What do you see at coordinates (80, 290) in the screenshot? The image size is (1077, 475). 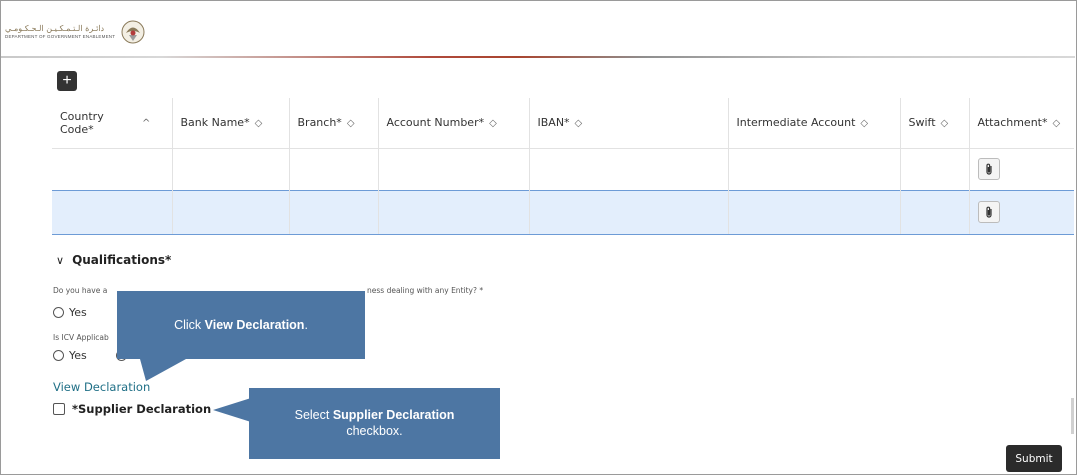 I see `question-business-dealing-start: Do you have a` at bounding box center [80, 290].